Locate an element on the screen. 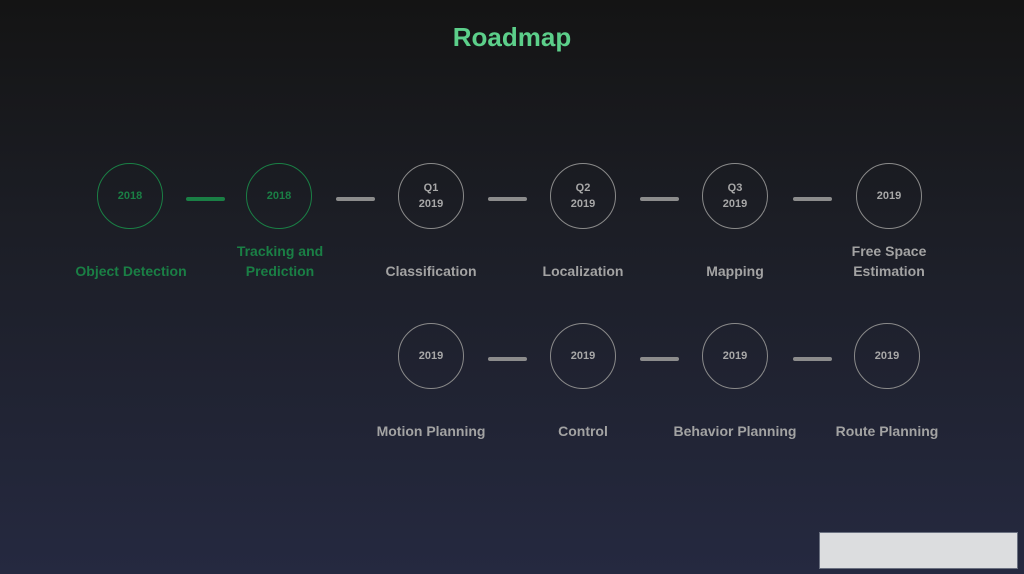  node-quarter: Q2 is located at coordinates (583, 188).